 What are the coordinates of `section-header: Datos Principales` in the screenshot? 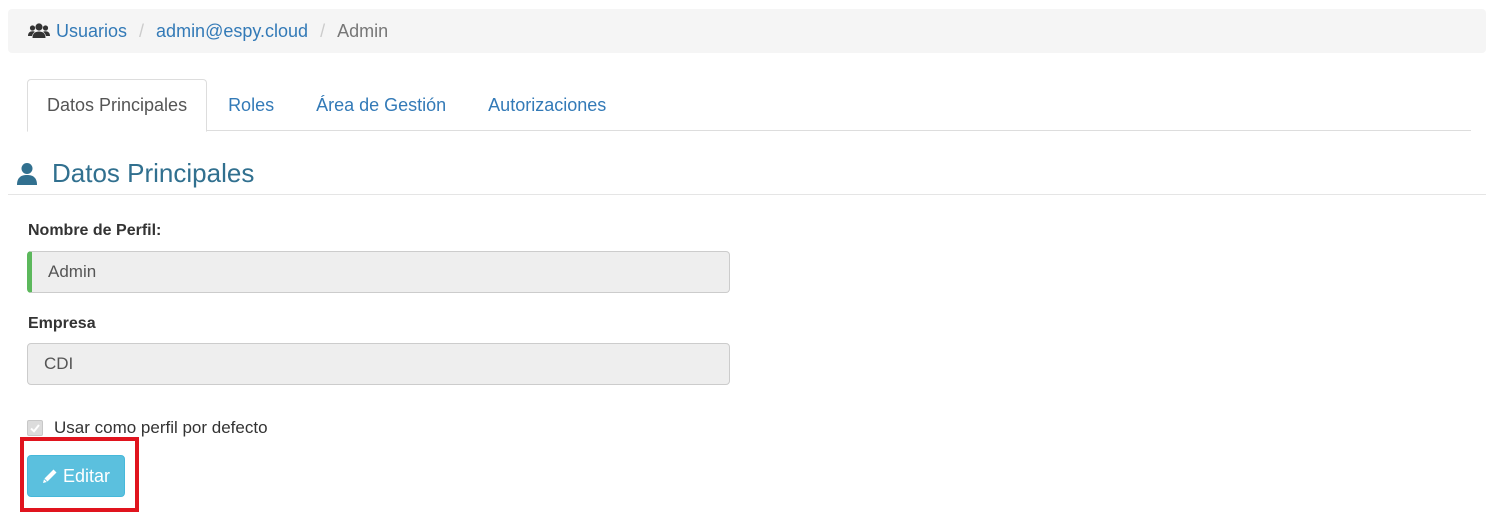 It's located at (747, 174).